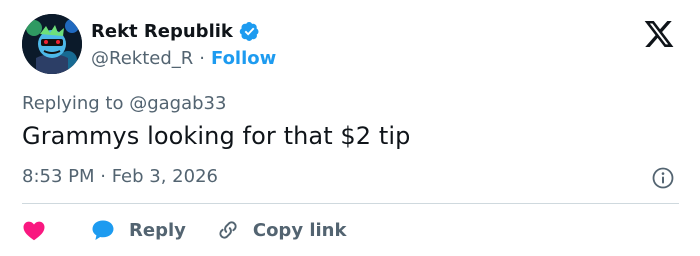  What do you see at coordinates (162, 31) in the screenshot?
I see `author-display-name: Rekt Republik` at bounding box center [162, 31].